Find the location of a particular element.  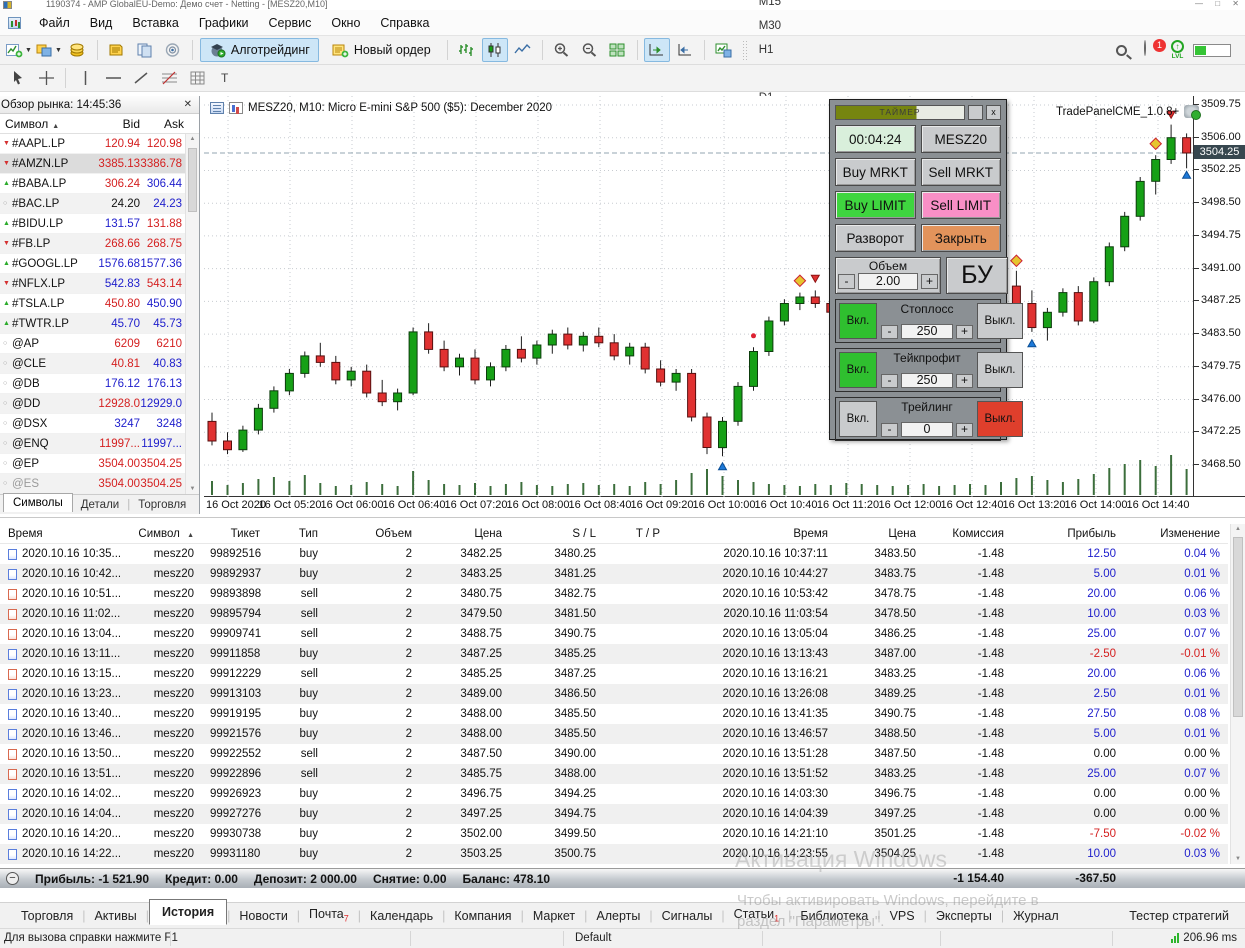

tab-Библиотека: Библиотека is located at coordinates (834, 916).